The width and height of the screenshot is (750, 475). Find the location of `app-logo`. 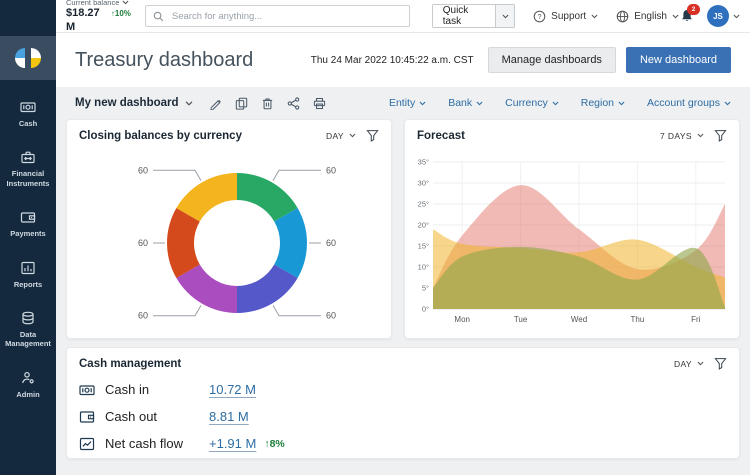

app-logo is located at coordinates (28, 58).